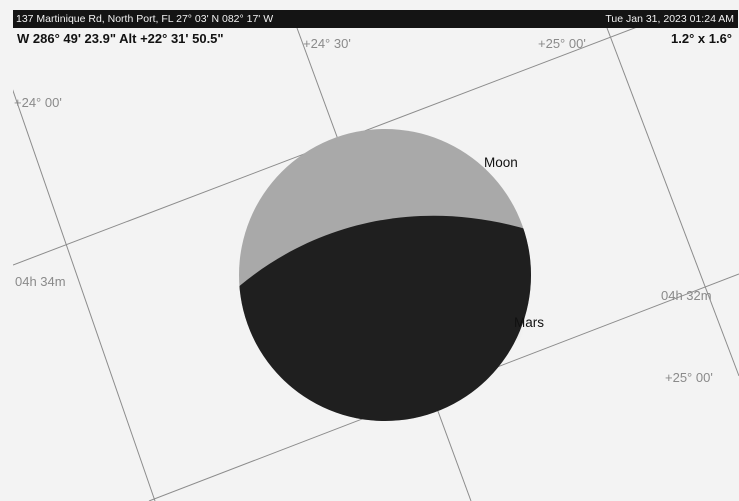  I want to click on mars-label: Mars, so click(529, 322).